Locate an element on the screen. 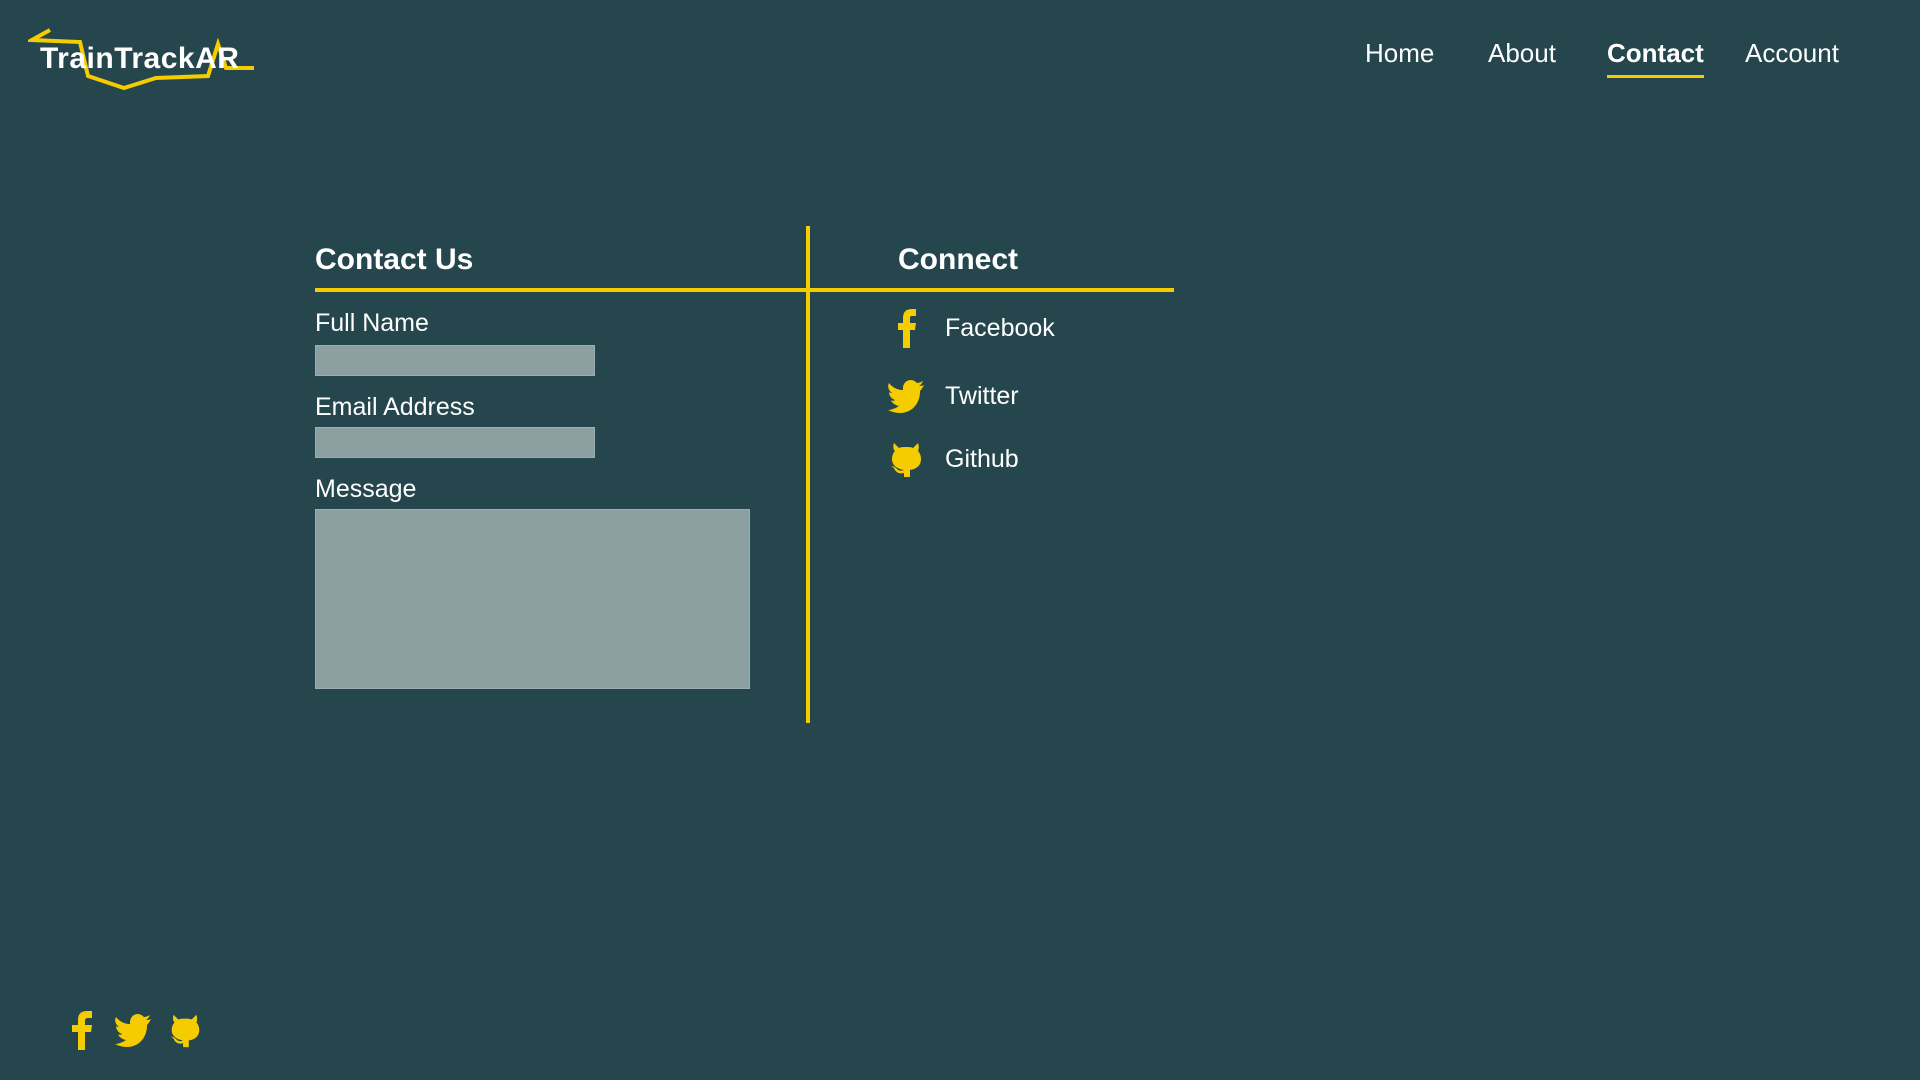  nav-about: About is located at coordinates (1522, 56).